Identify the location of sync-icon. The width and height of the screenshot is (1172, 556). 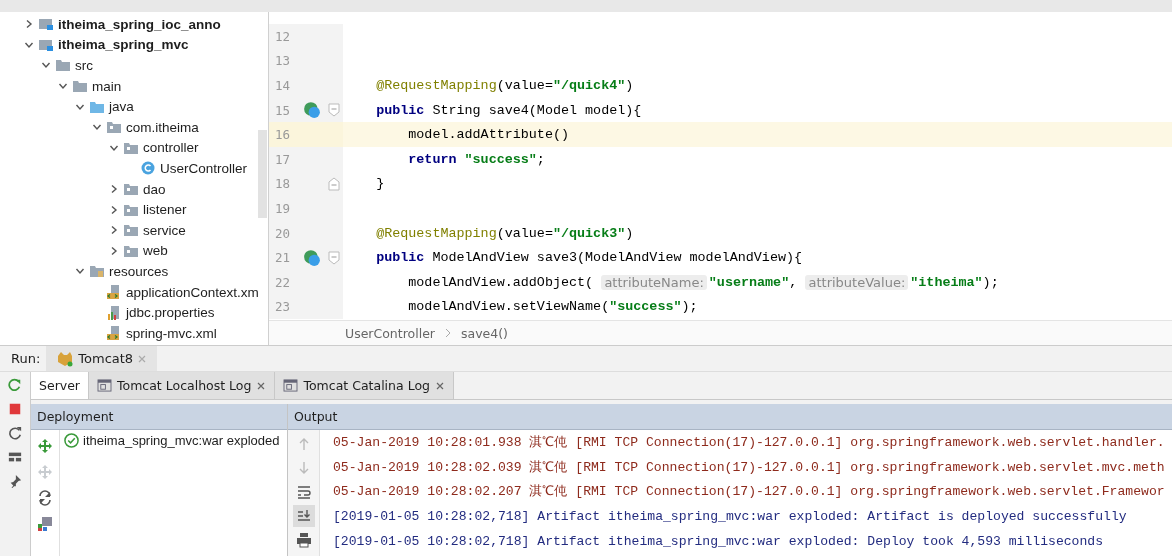
(45, 498).